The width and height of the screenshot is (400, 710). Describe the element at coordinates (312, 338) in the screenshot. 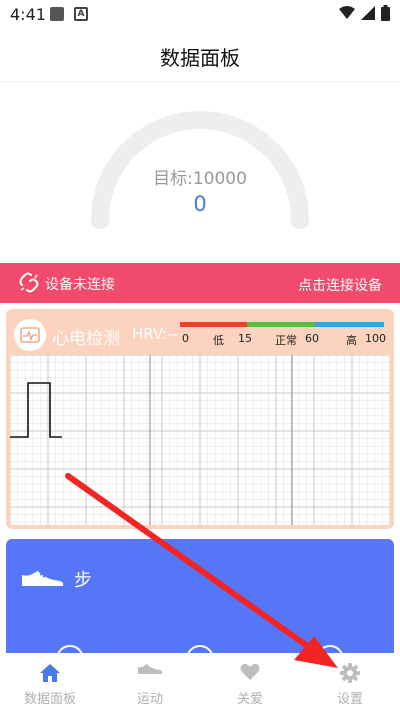

I see `hrv-tick: 60` at that location.